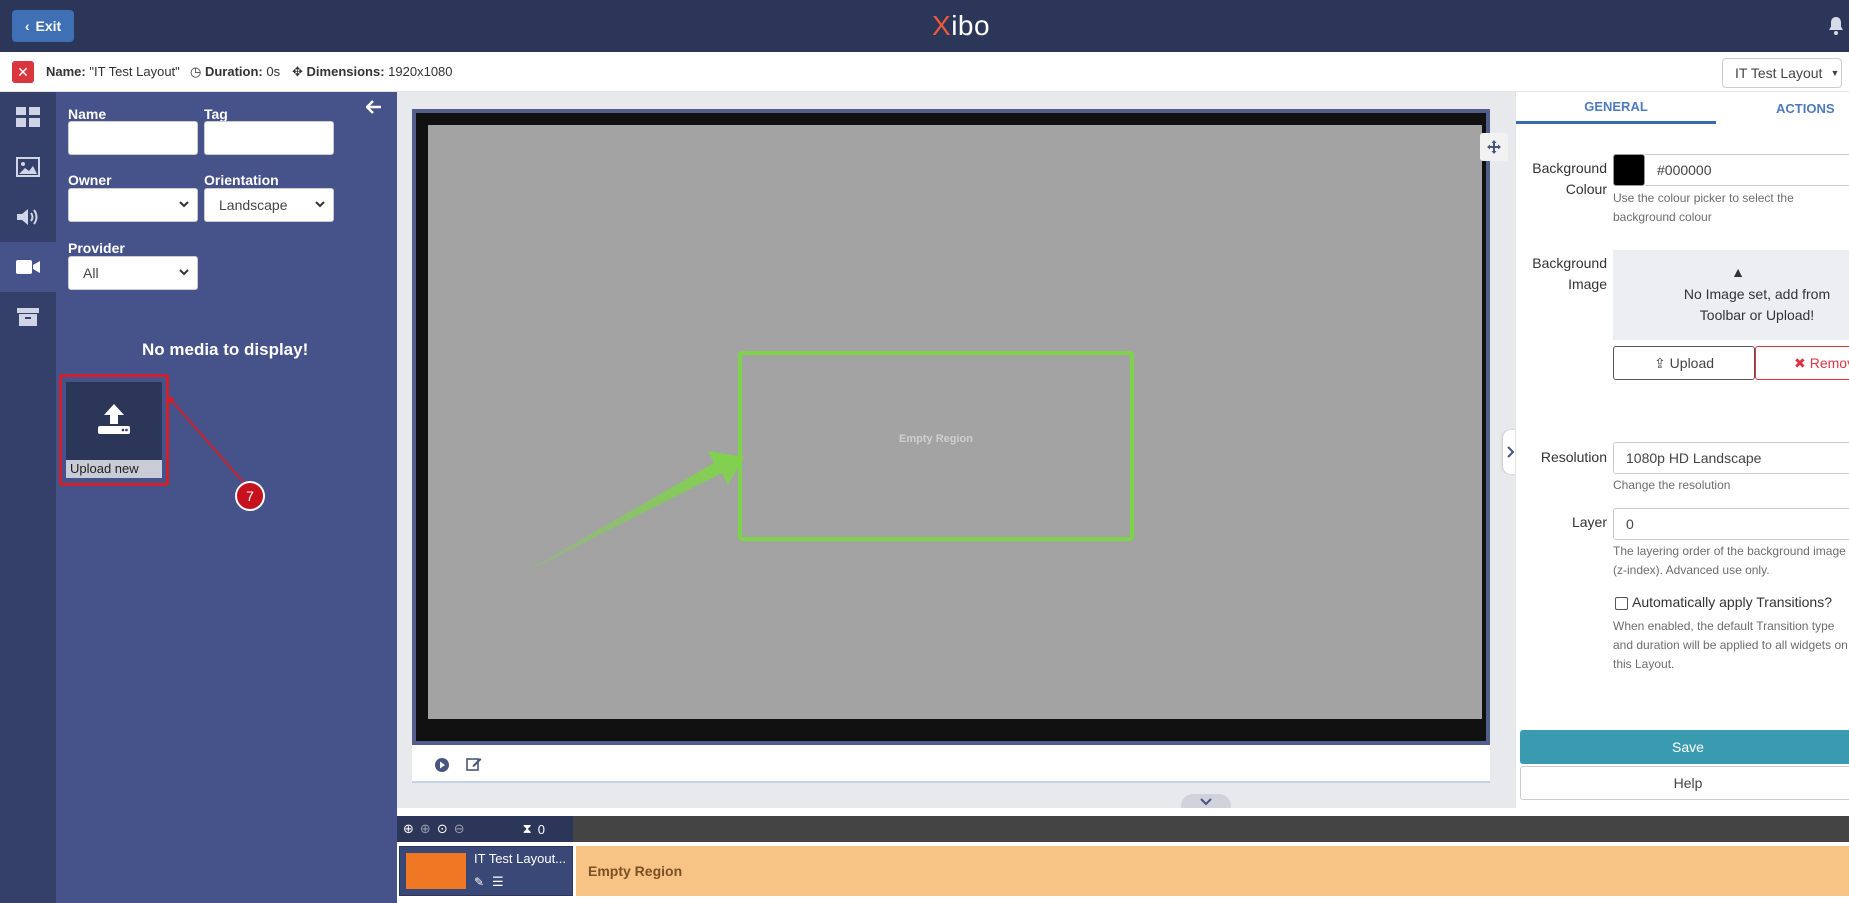 The width and height of the screenshot is (1849, 903). I want to click on tag-filter-input, so click(269, 138).